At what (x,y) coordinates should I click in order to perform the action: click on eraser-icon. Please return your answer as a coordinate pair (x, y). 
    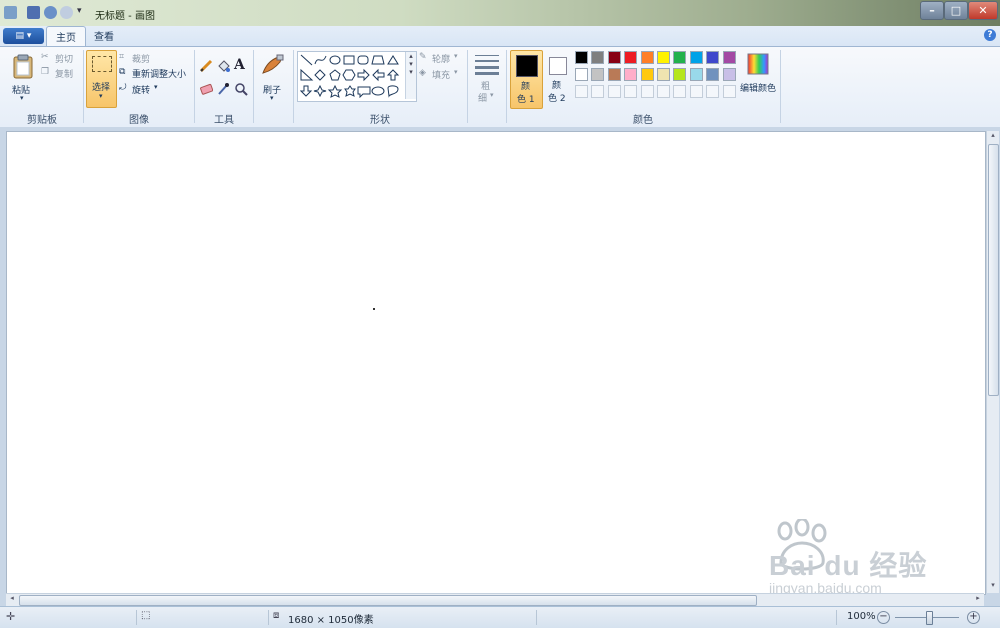
    Looking at the image, I should click on (206, 89).